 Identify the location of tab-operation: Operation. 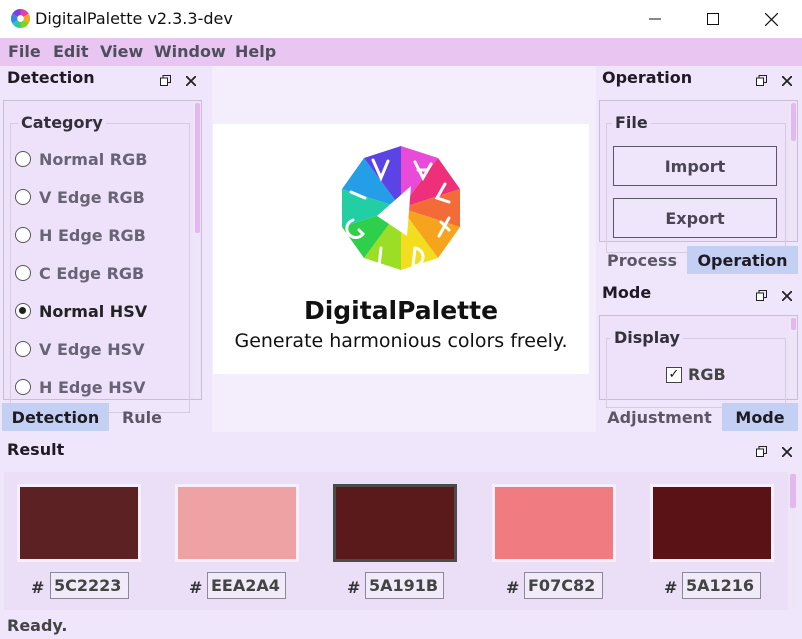
(742, 260).